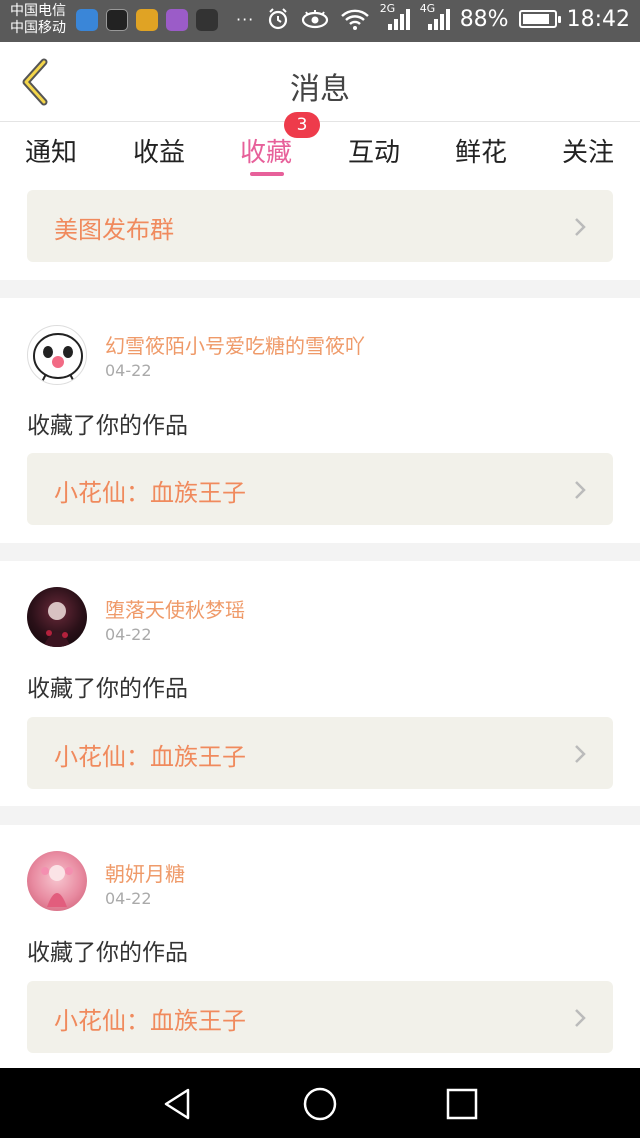 This screenshot has width=640, height=1138. What do you see at coordinates (320, 89) in the screenshot?
I see `page-title: 消息` at bounding box center [320, 89].